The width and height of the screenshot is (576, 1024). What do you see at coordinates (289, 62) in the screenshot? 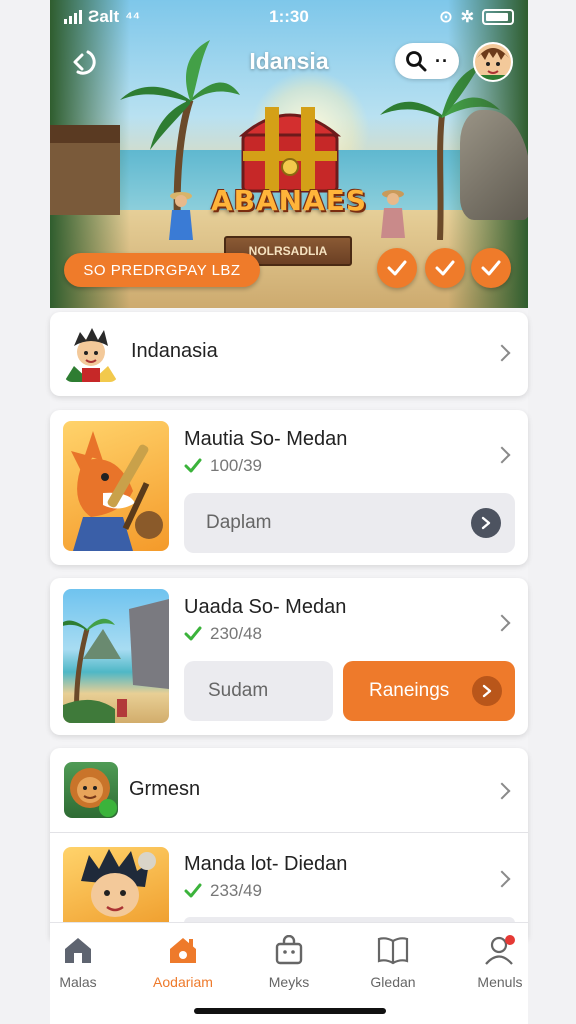
I see `app-header: Idansia ··` at bounding box center [289, 62].